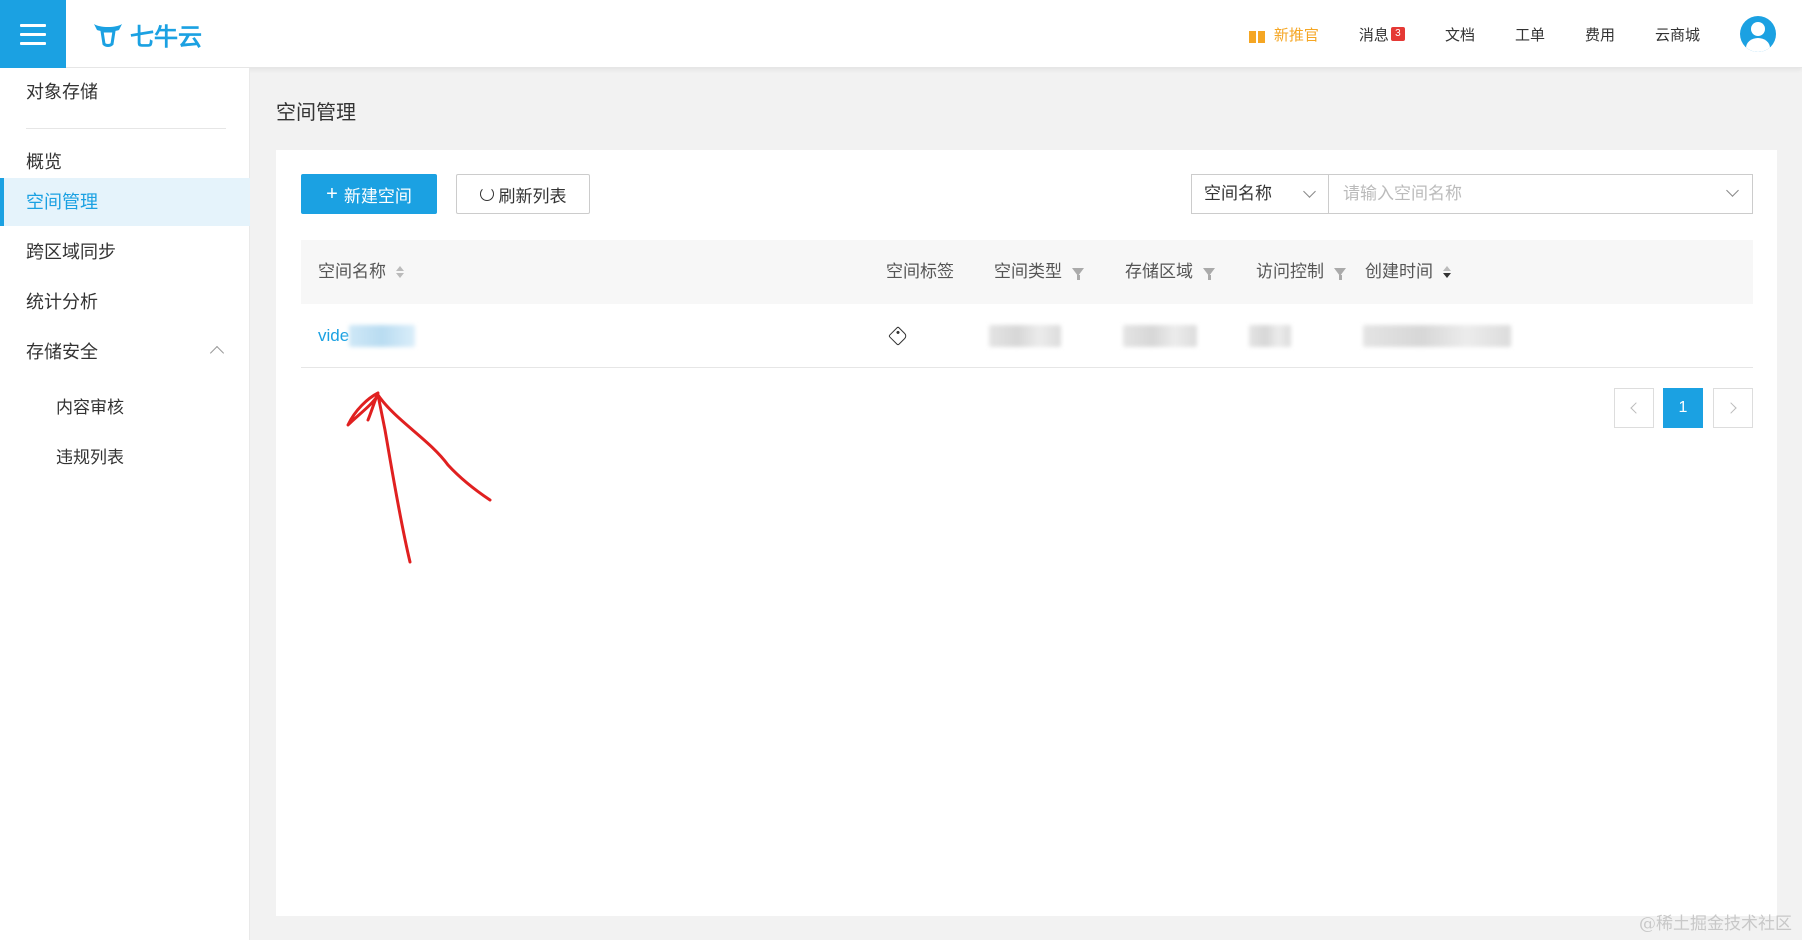 This screenshot has height=940, width=1802. What do you see at coordinates (1715, 924) in the screenshot?
I see `watermark: @稀土掘金技术社区` at bounding box center [1715, 924].